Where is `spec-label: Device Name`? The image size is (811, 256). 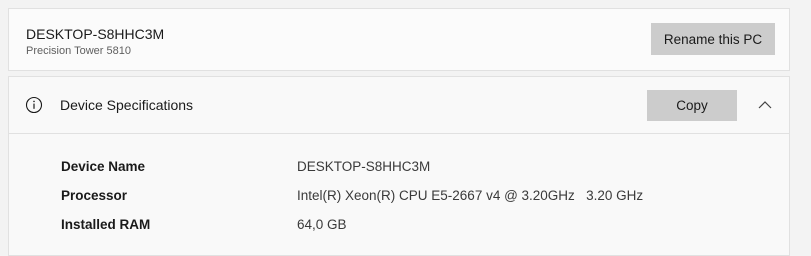
spec-label: Device Name is located at coordinates (103, 166).